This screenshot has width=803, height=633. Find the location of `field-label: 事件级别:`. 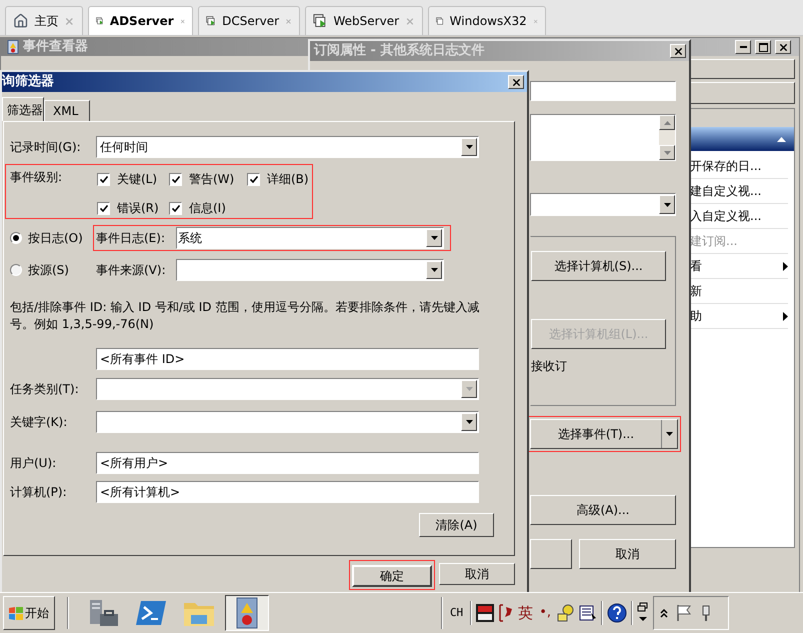

field-label: 事件级别: is located at coordinates (37, 177).